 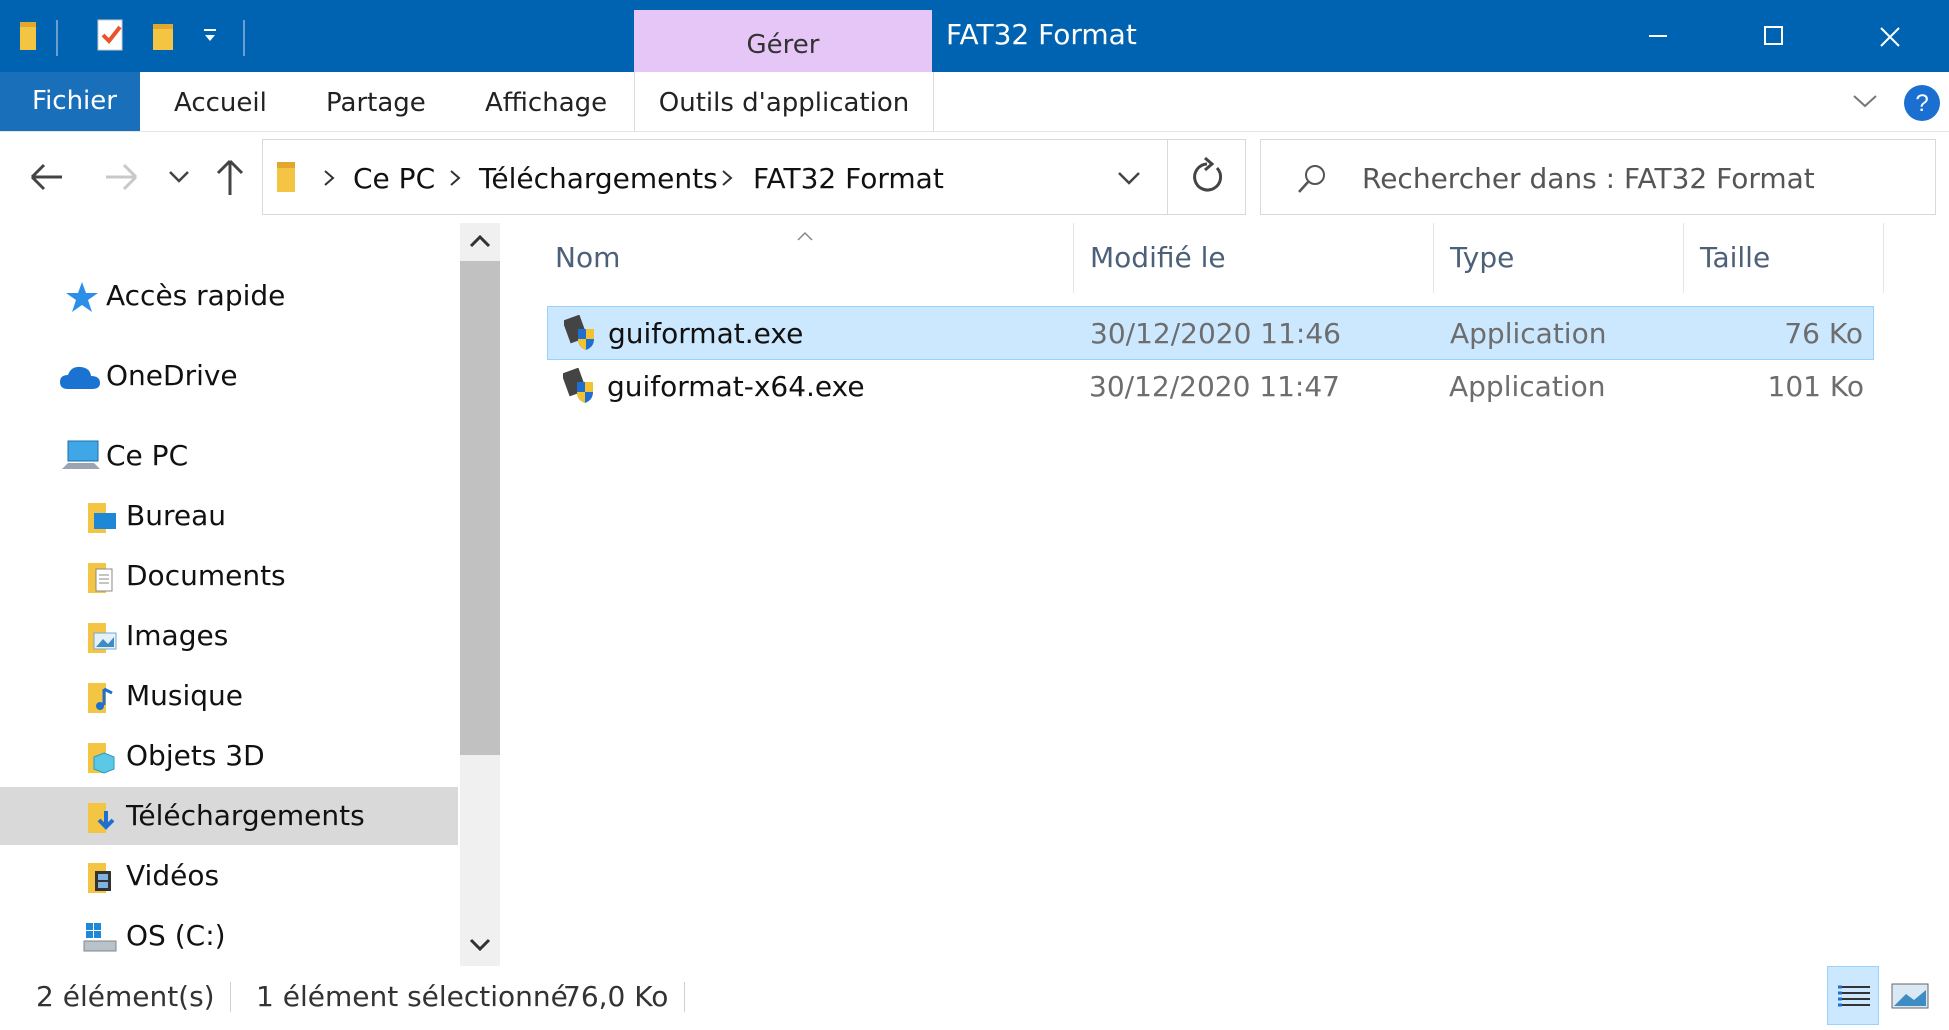 I want to click on tab-home: Accueil, so click(x=220, y=103).